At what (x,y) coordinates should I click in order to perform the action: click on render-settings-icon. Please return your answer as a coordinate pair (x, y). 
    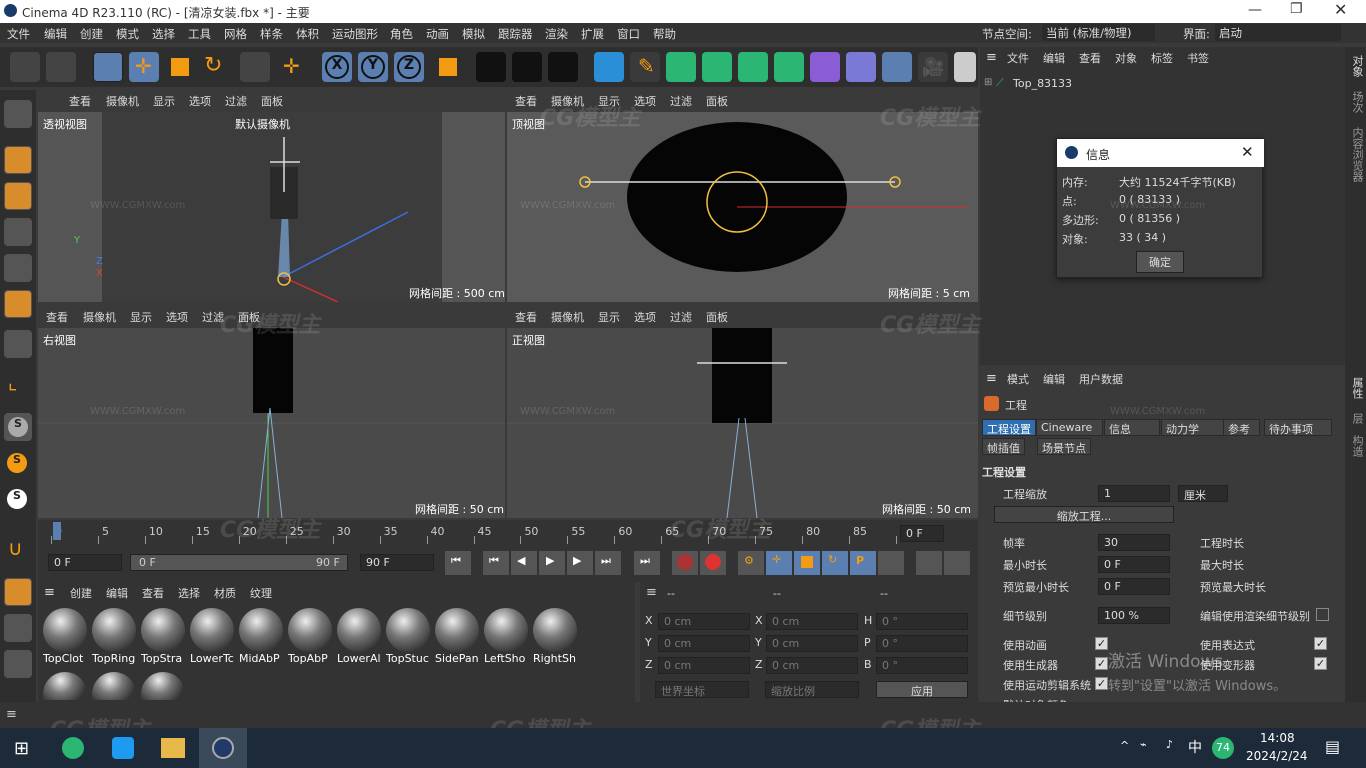
    Looking at the image, I should click on (563, 67).